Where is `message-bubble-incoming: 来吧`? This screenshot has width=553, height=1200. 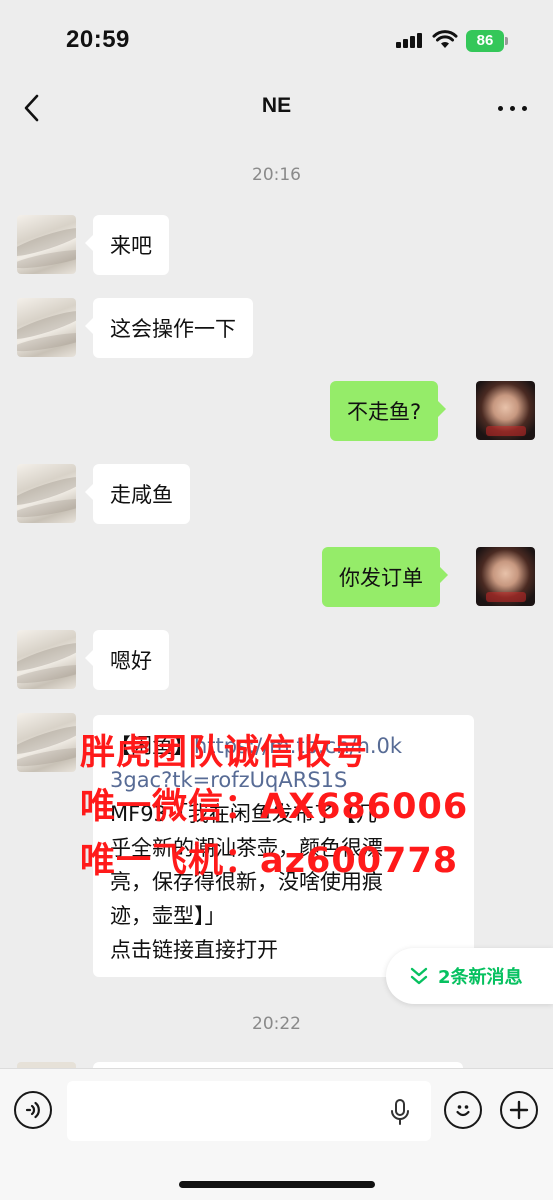
message-bubble-incoming: 来吧 is located at coordinates (127, 245).